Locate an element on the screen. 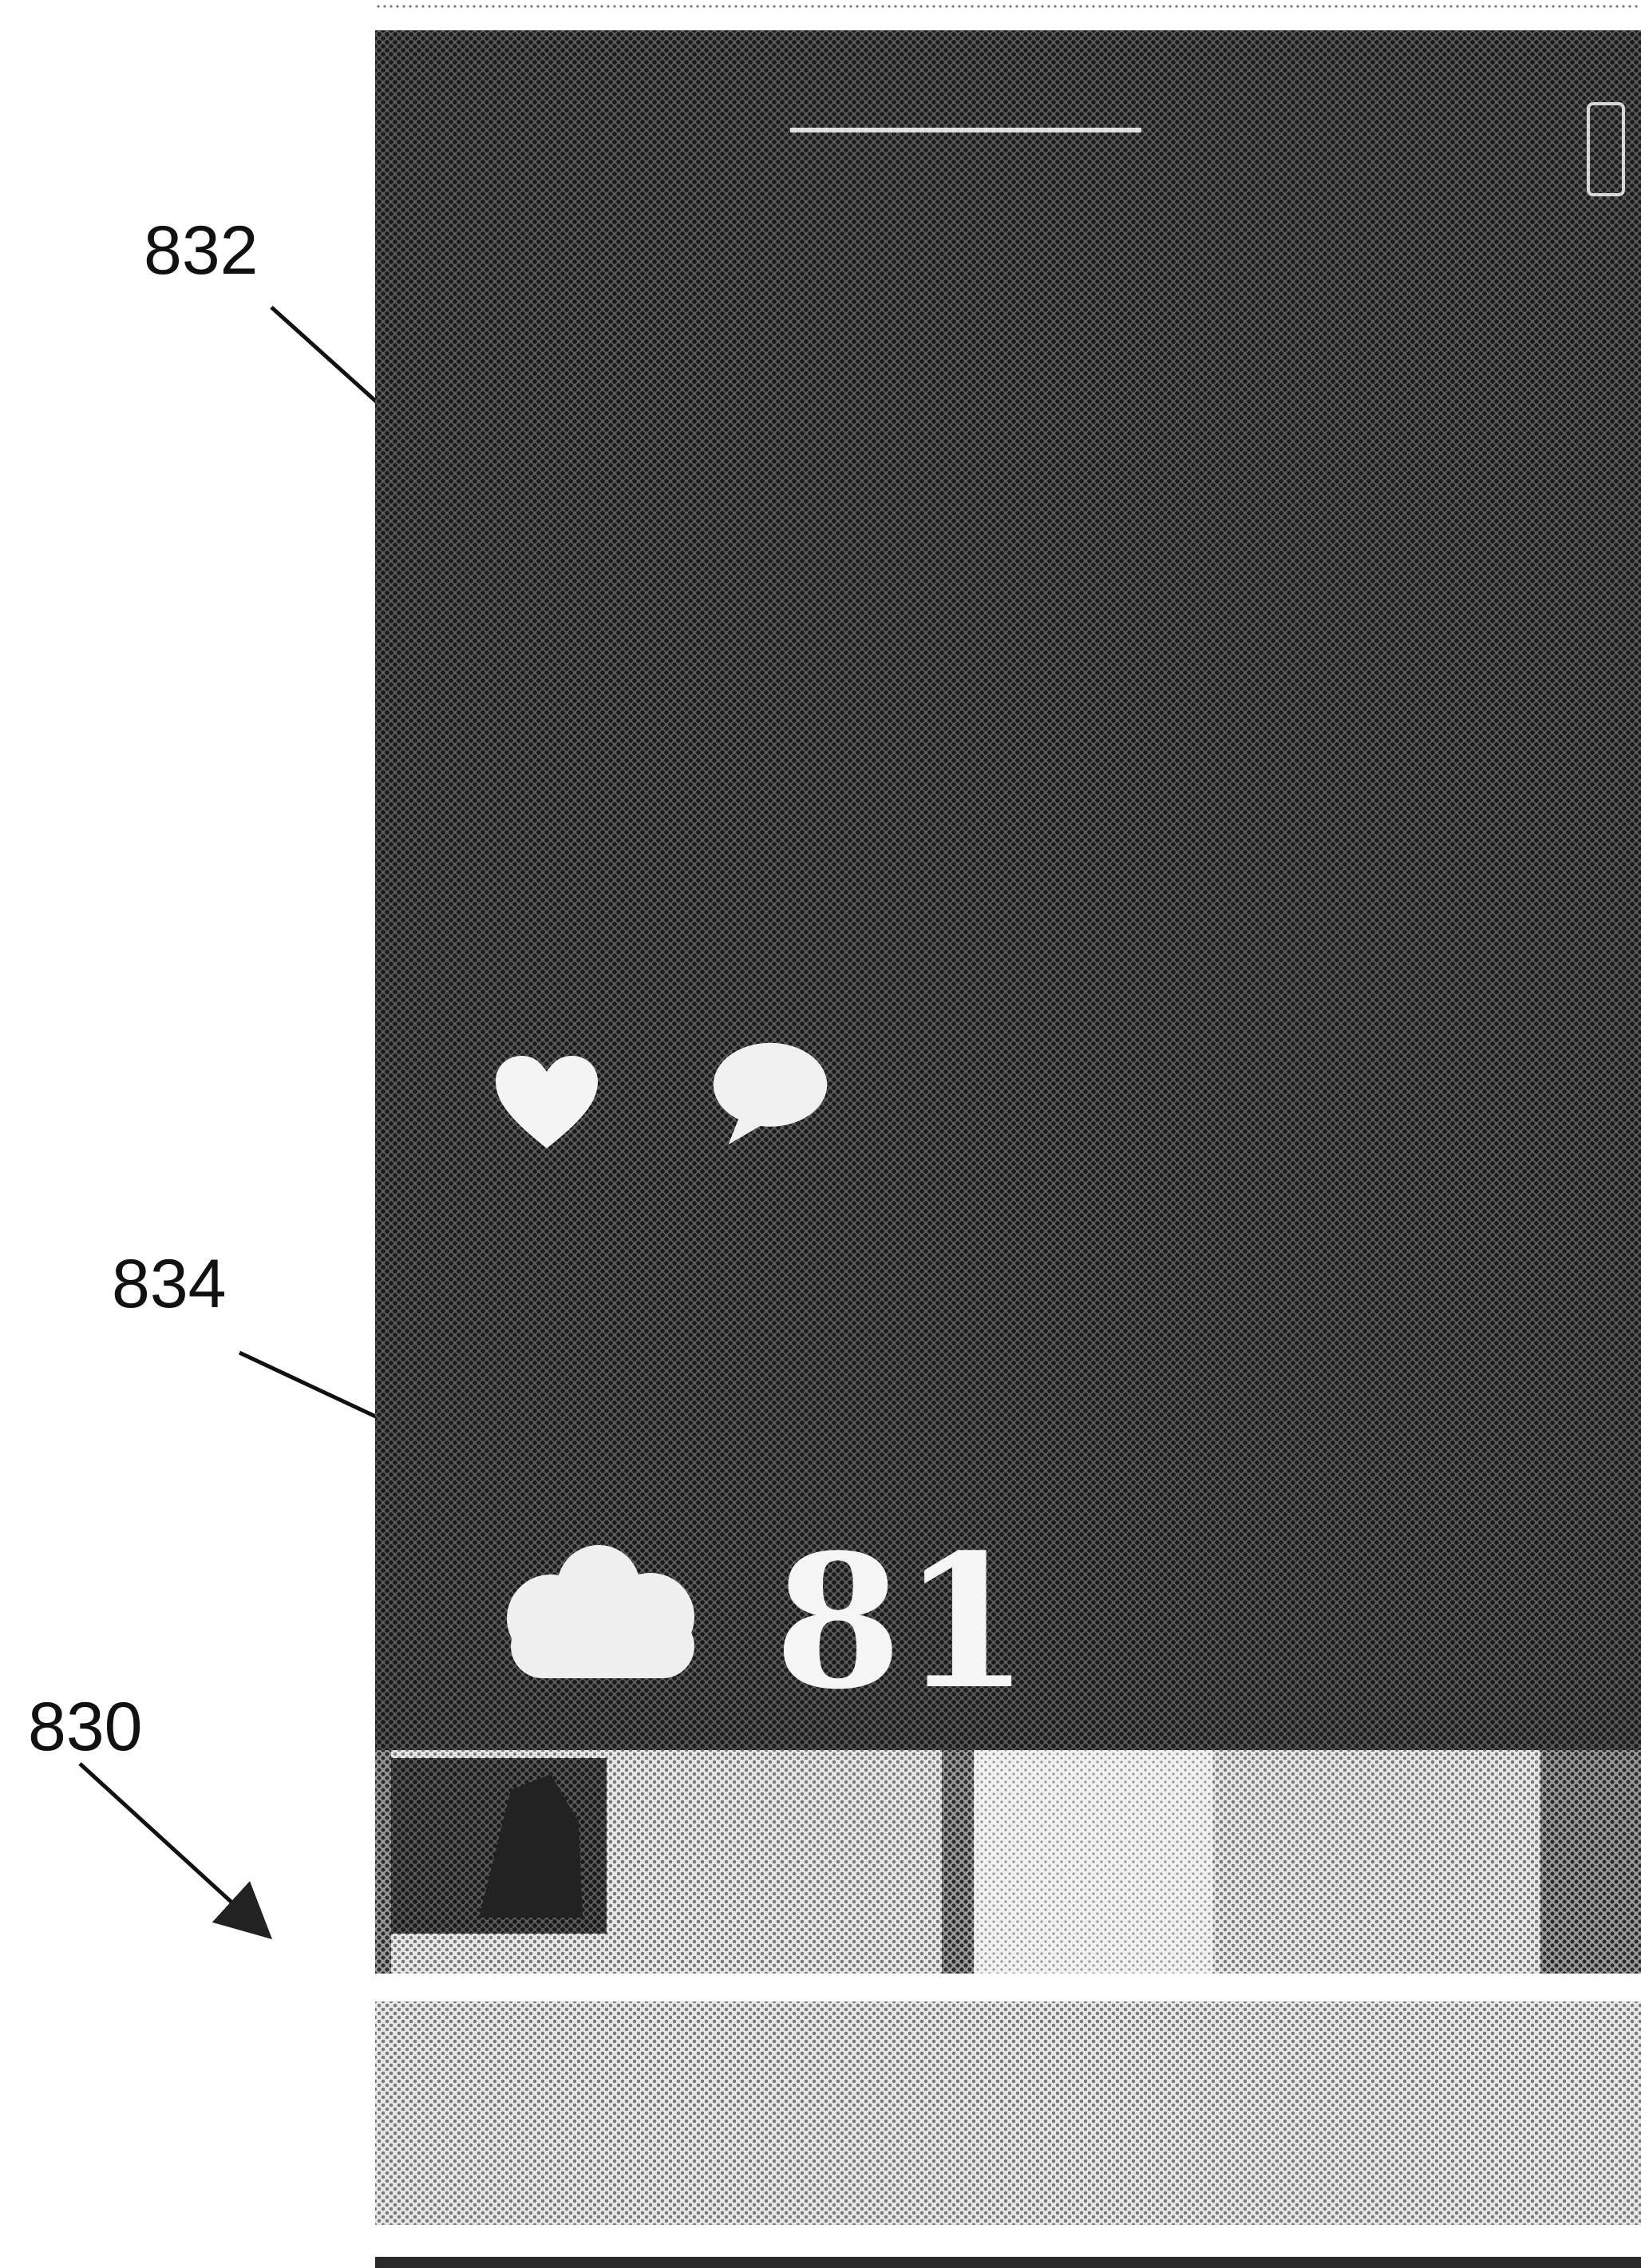 The height and width of the screenshot is (2268, 1641). heart-icon is located at coordinates (547, 1106).